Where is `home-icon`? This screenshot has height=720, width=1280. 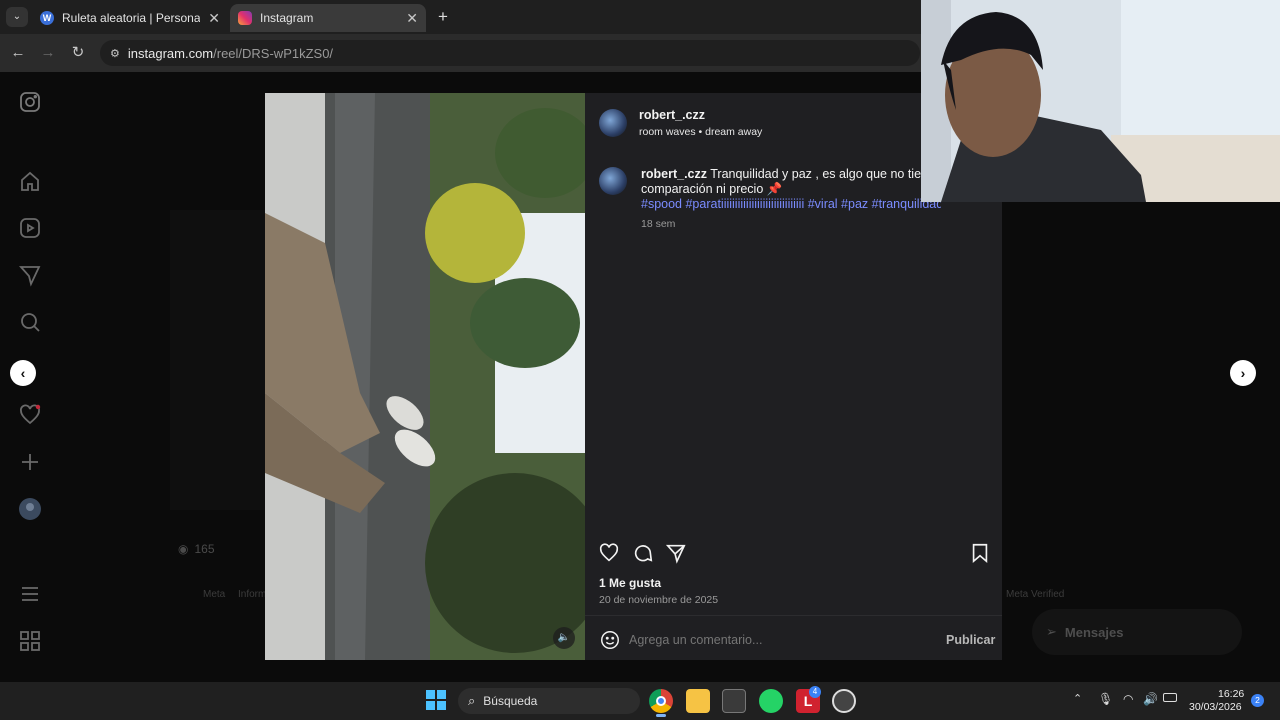
home-icon is located at coordinates (30, 182).